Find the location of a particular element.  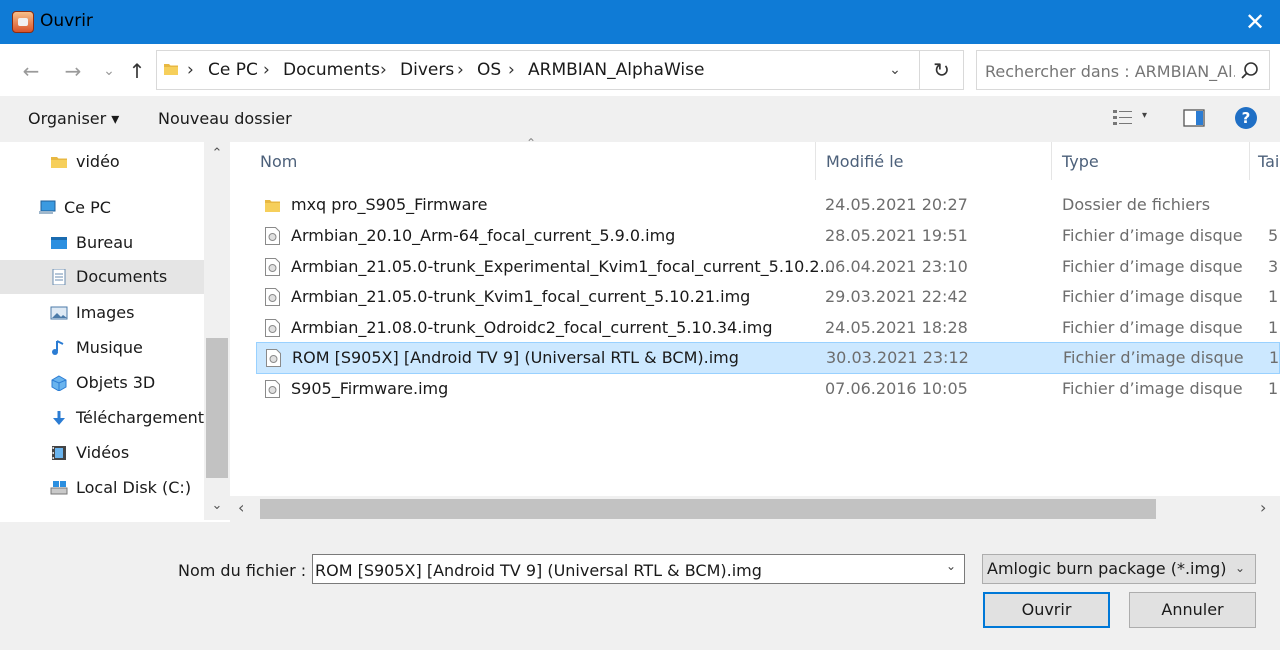

new-folder-button: Nouveau dossier is located at coordinates (225, 118).